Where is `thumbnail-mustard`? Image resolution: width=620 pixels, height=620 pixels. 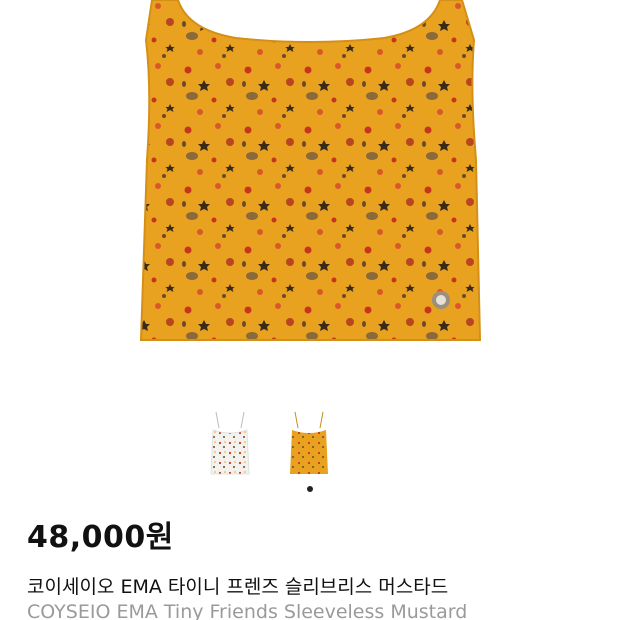 thumbnail-mustard is located at coordinates (309, 443).